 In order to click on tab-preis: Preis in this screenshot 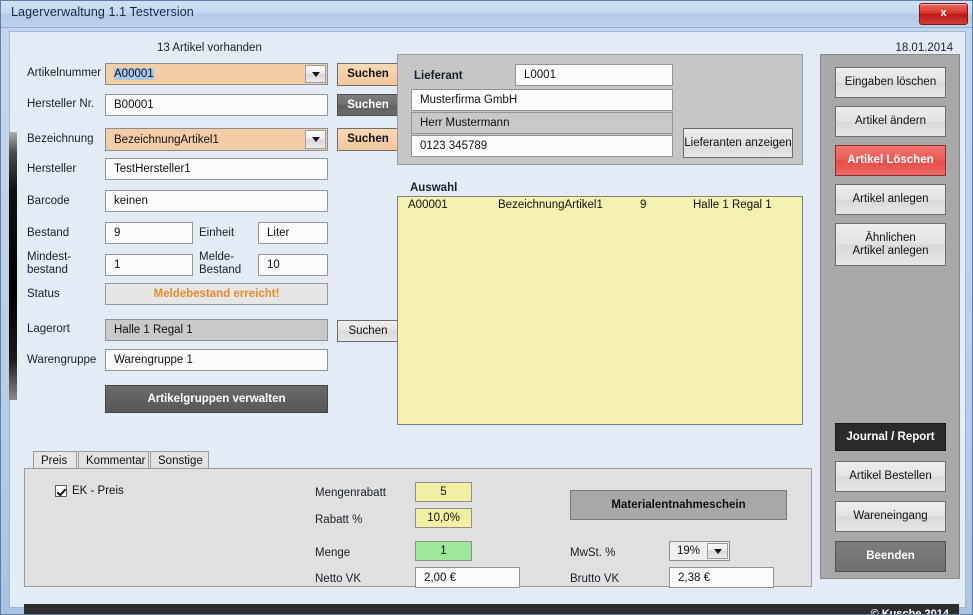, I will do `click(55, 460)`.